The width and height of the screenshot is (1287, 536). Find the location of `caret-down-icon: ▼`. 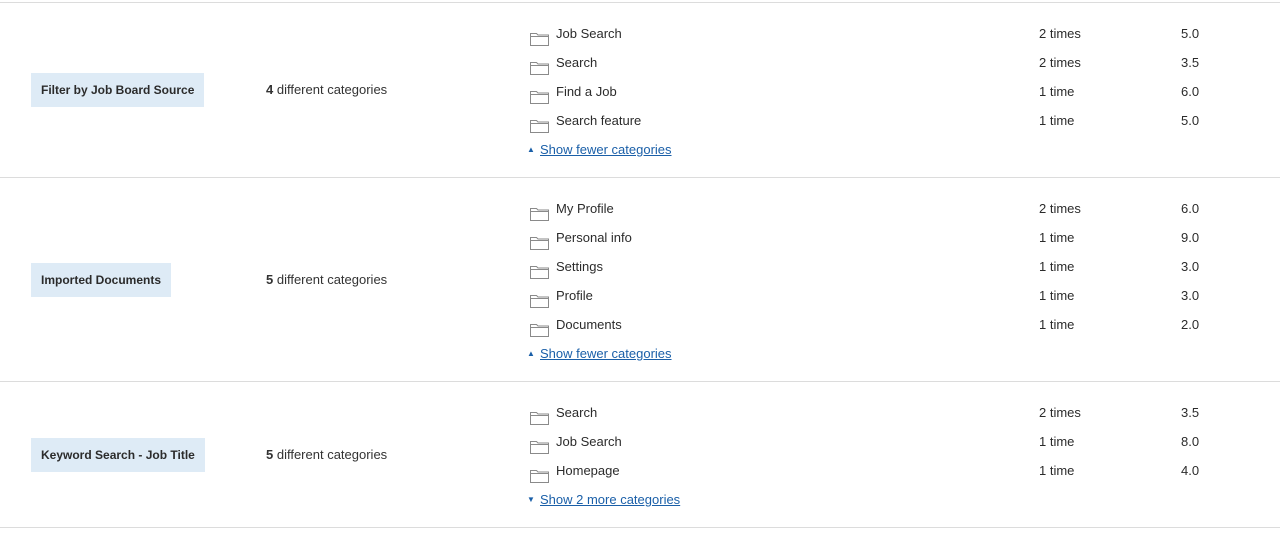

caret-down-icon: ▼ is located at coordinates (531, 499).